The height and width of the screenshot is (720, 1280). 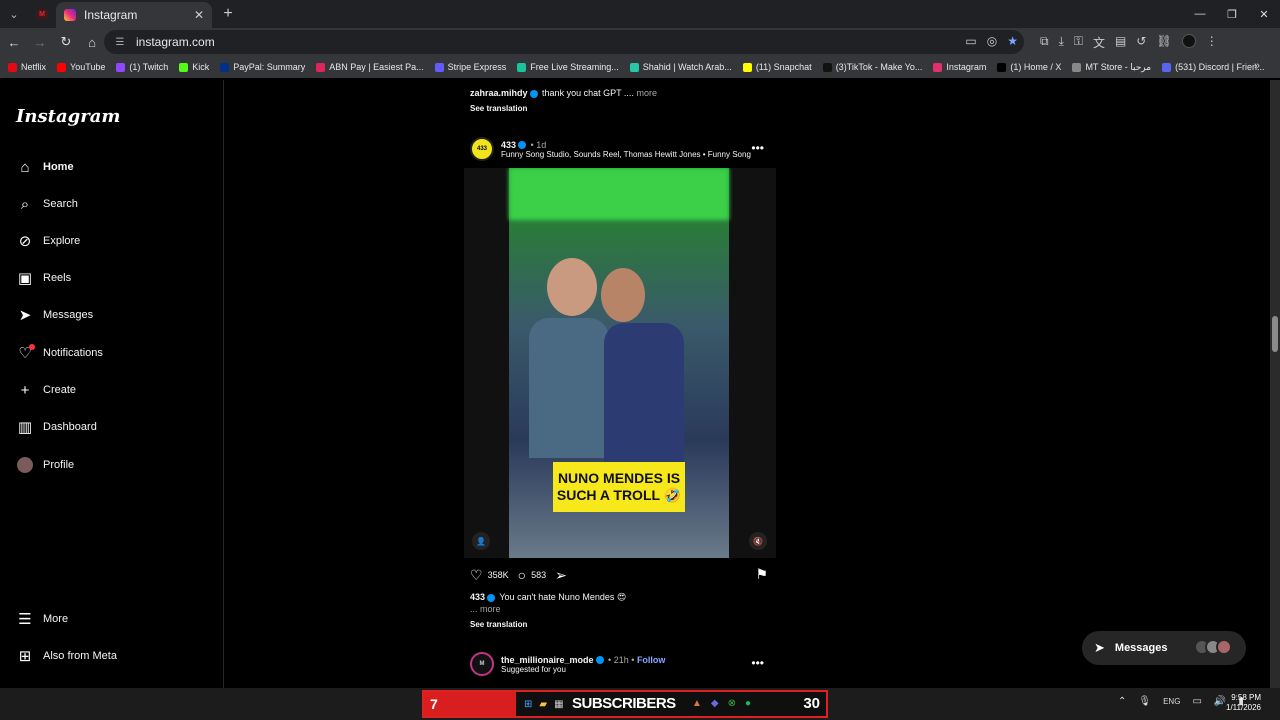 What do you see at coordinates (1029, 67) in the screenshot?
I see `bookmark-item: (1) Home / X` at bounding box center [1029, 67].